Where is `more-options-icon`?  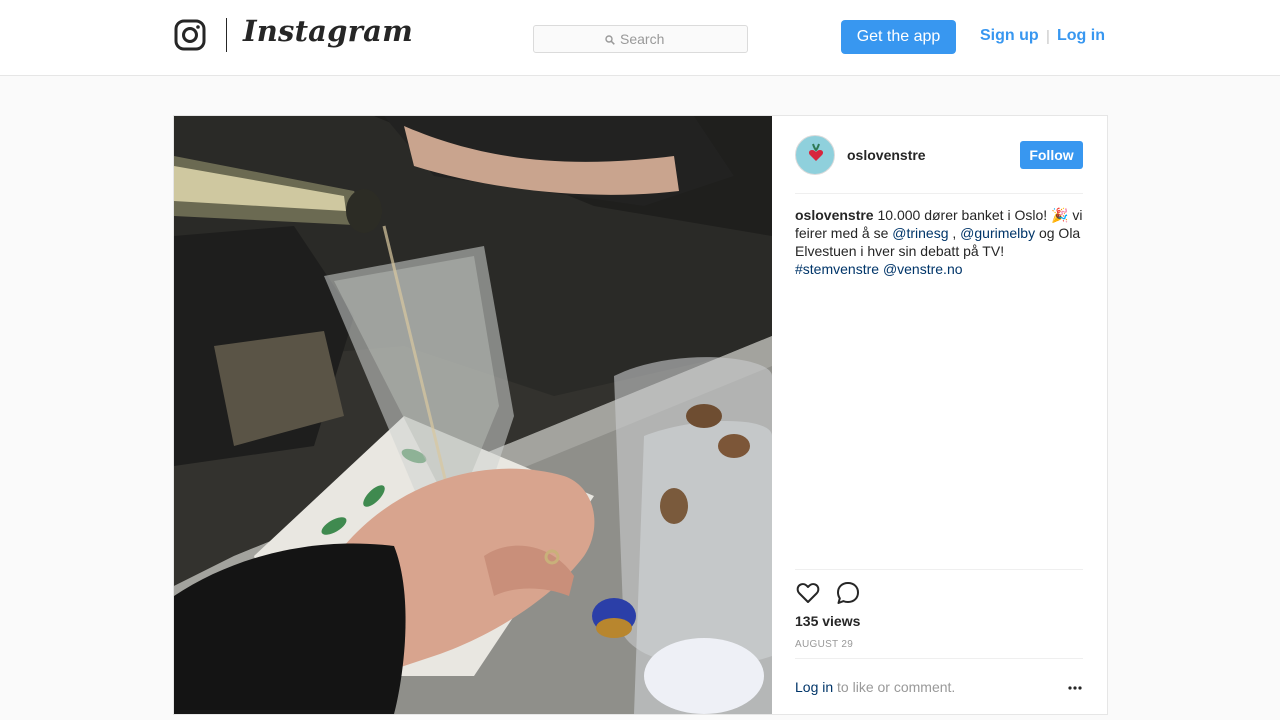
more-options-icon is located at coordinates (1075, 688).